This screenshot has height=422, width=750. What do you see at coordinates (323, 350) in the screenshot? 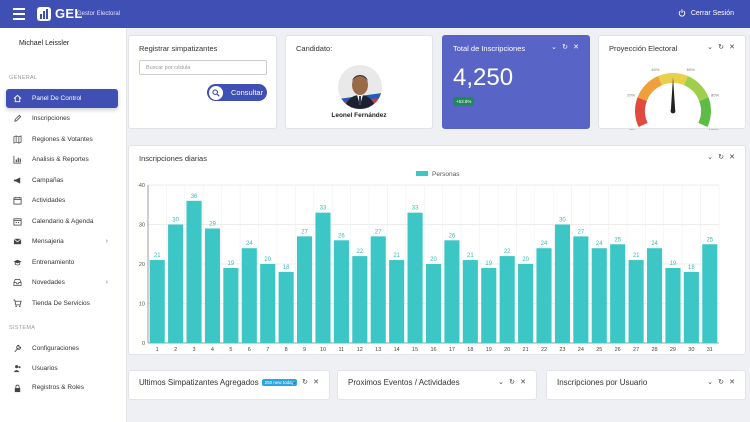
I see `x-tick-label: 10` at bounding box center [323, 350].